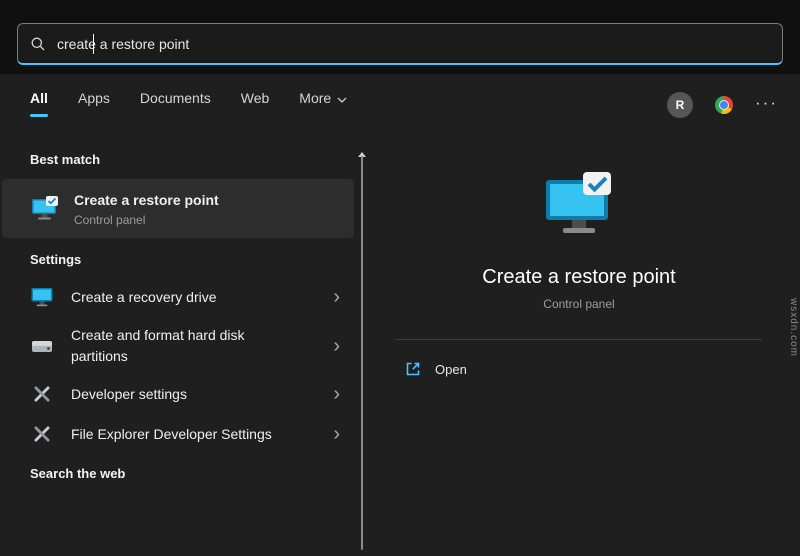 The width and height of the screenshot is (800, 556). I want to click on filter-tabs: All Apps Documents Web More R ···, so click(404, 108).